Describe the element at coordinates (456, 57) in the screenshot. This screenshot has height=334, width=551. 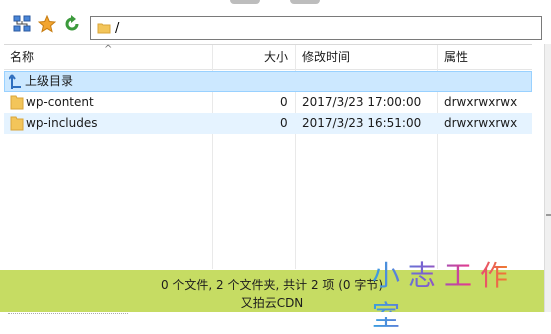
I see `column-attributes: 属性` at that location.